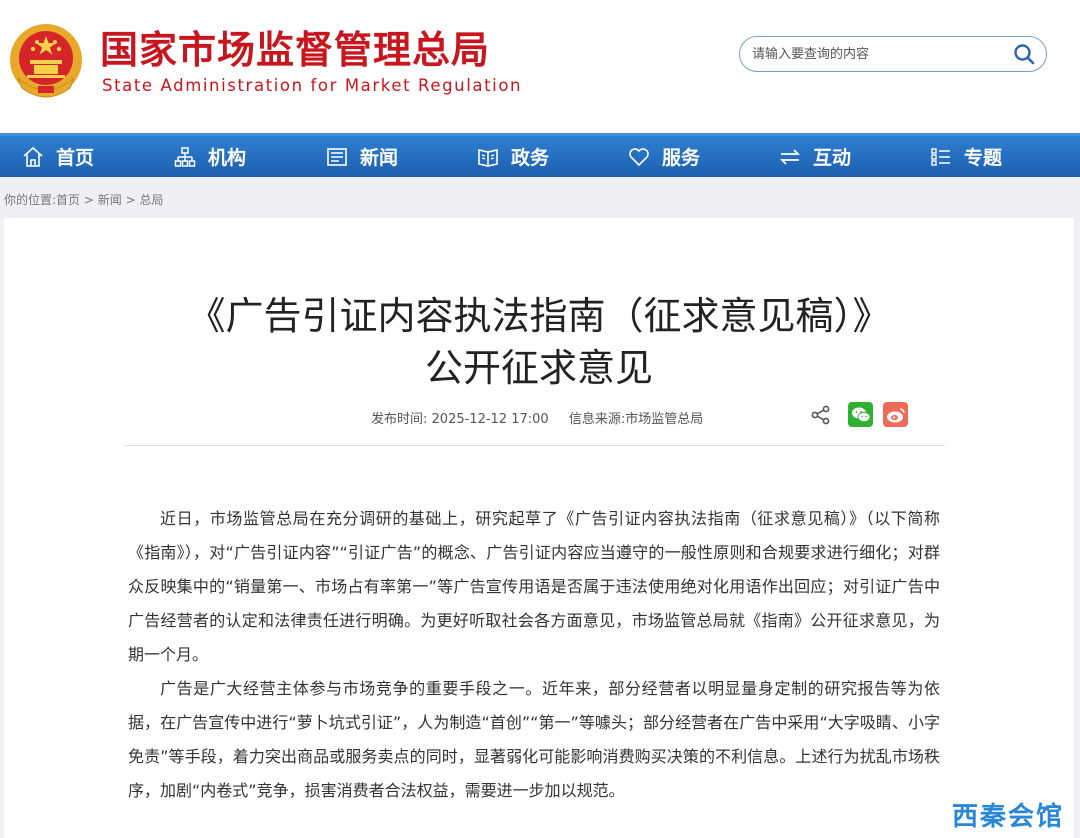  I want to click on publish-label: 发布时间:, so click(399, 419).